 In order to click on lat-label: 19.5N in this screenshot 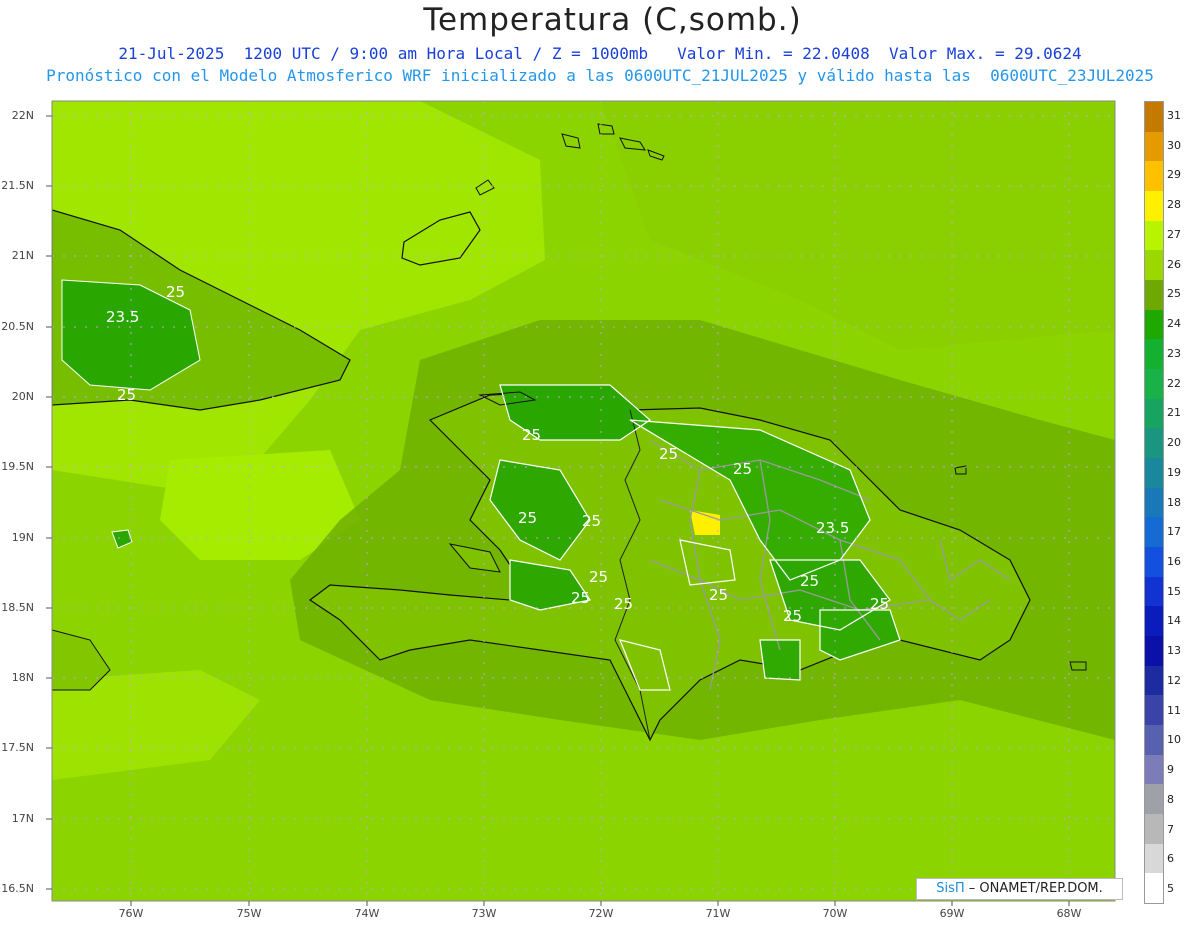, I will do `click(17, 466)`.